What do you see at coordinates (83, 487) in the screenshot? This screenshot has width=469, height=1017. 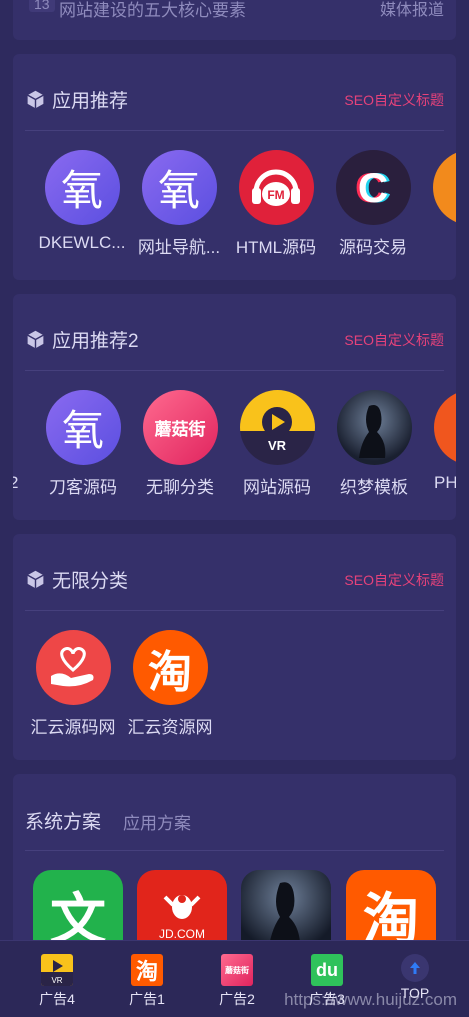 I see `app-name: 刀客源码` at bounding box center [83, 487].